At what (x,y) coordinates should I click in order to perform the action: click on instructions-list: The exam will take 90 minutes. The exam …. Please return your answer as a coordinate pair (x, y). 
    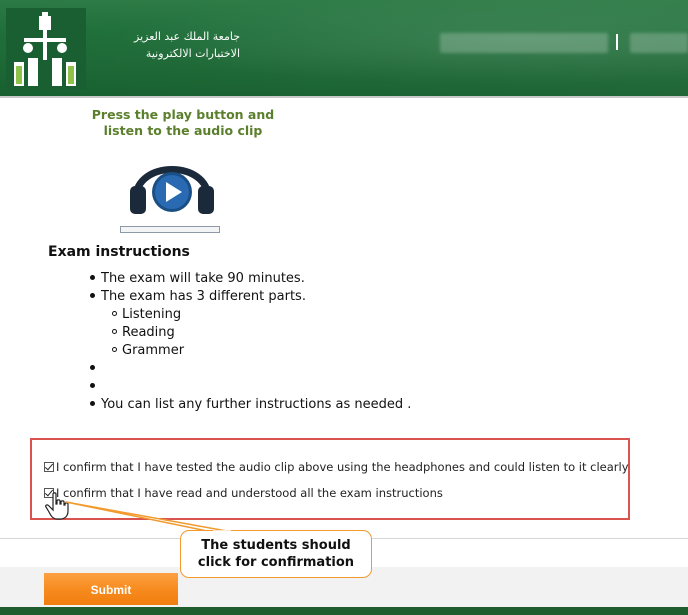
    Looking at the image, I should click on (250, 342).